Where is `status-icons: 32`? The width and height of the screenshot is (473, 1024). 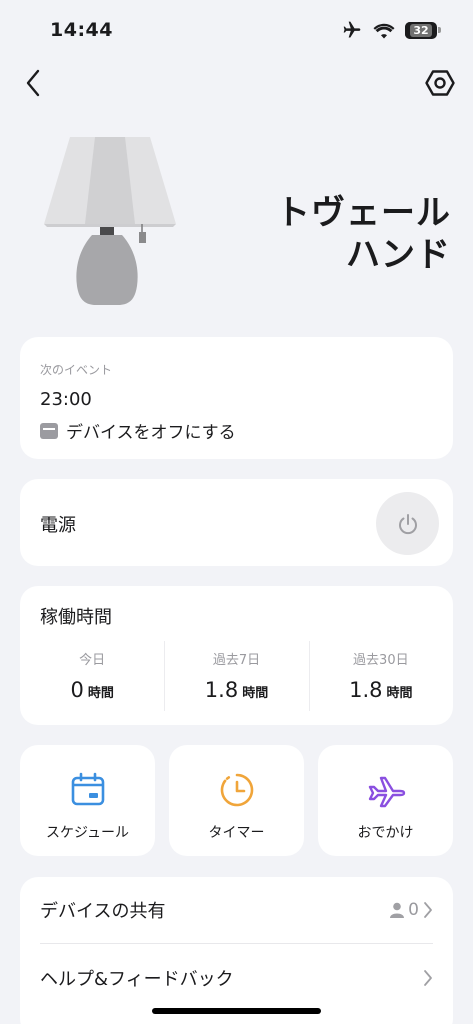
status-icons: 32 is located at coordinates (391, 30).